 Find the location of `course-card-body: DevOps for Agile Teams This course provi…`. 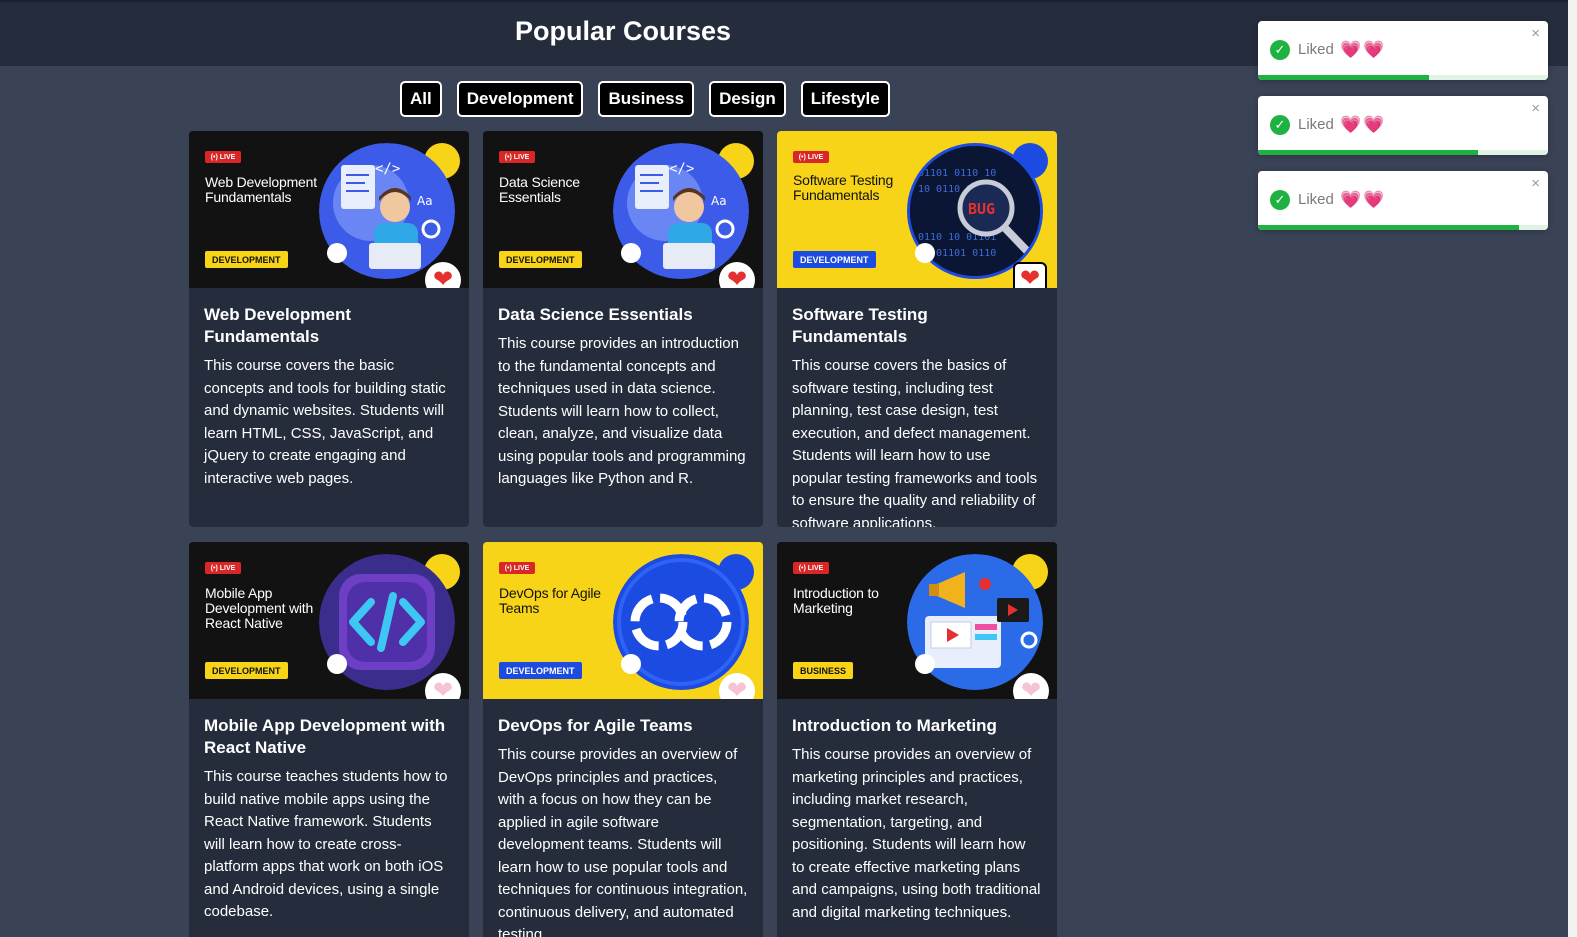

course-card-body: DevOps for Agile Teams This course provi… is located at coordinates (623, 818).